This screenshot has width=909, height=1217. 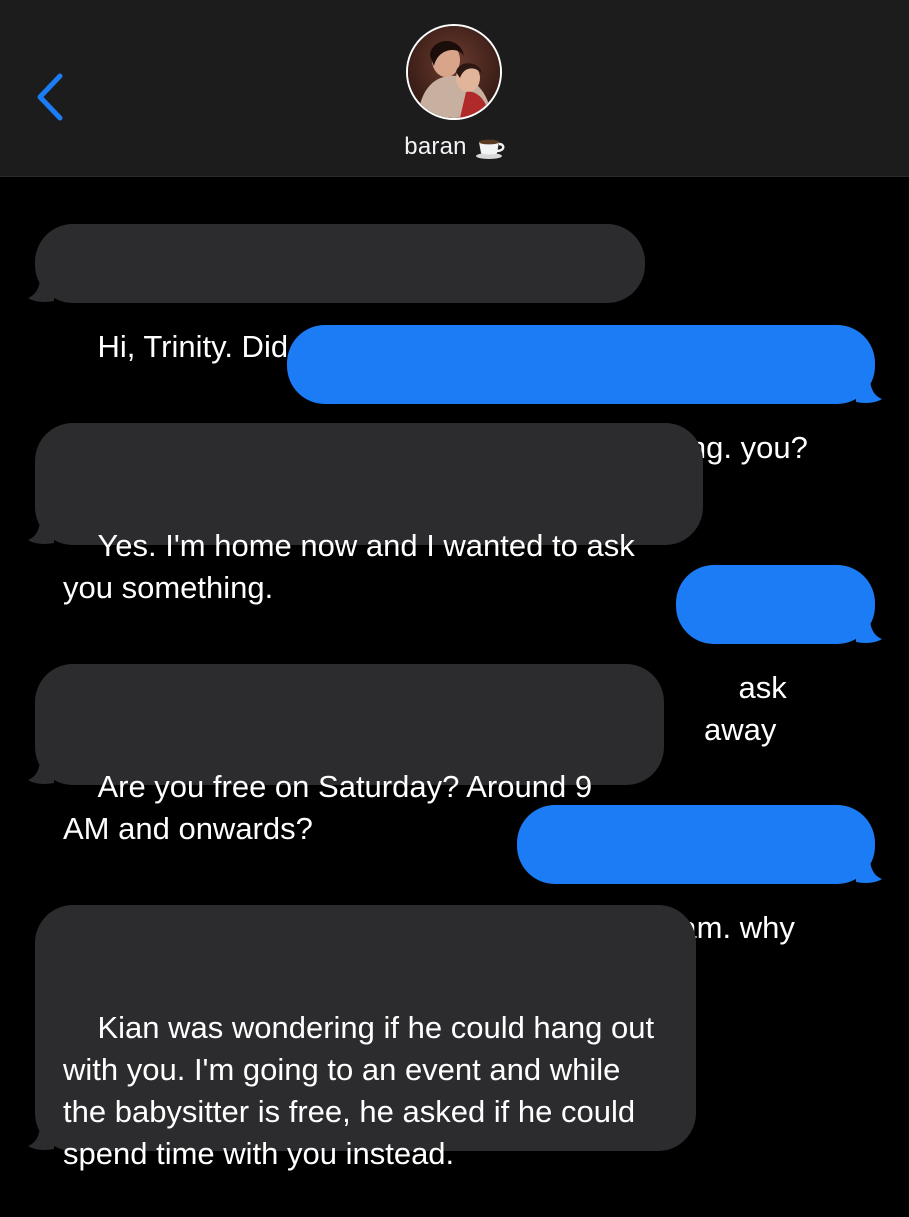 I want to click on outgoing-message-bubble: yes, i did. thanks for asking. you?, so click(x=584, y=395).